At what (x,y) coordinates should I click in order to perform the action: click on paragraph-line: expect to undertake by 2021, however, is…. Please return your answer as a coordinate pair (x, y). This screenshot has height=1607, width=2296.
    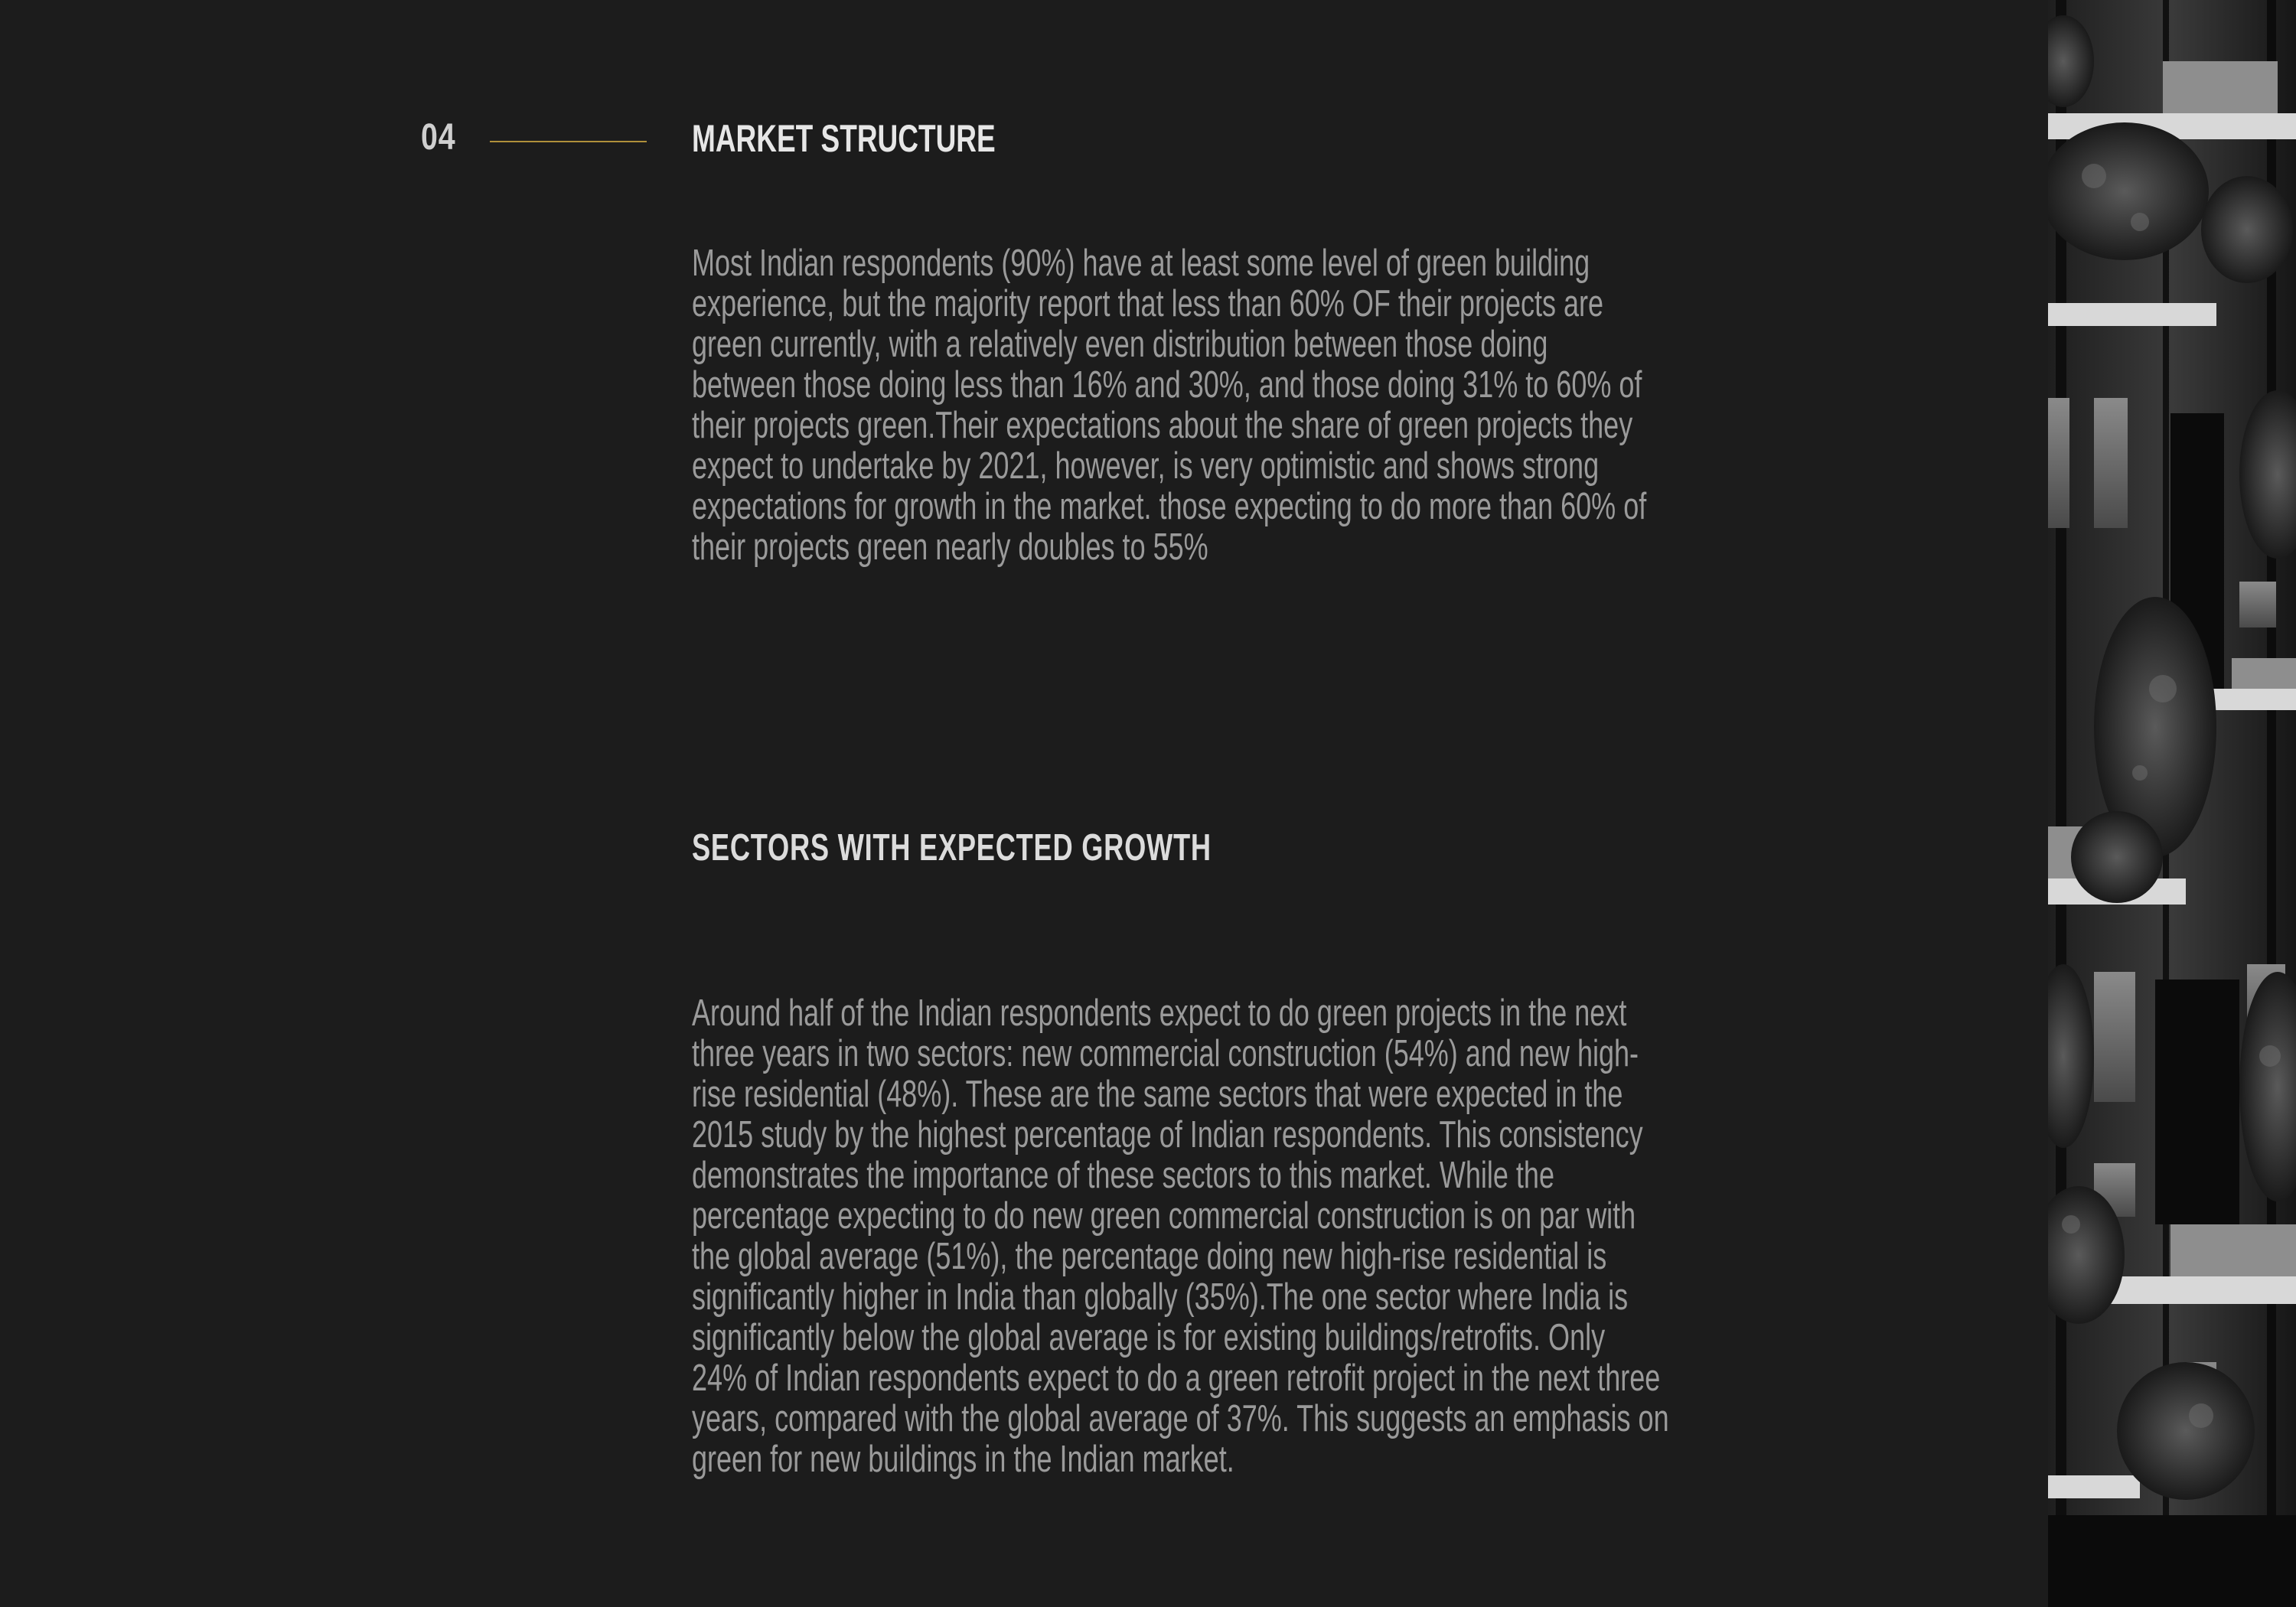
    Looking at the image, I should click on (1146, 466).